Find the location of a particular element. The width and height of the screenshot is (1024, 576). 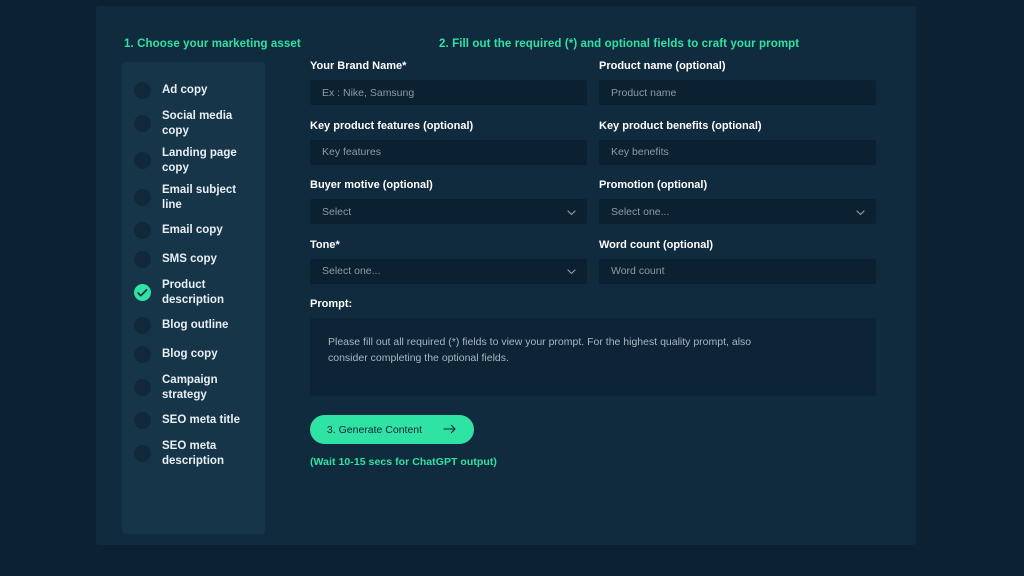

asset-item-campaign-strategy: Campaign strategy is located at coordinates (193, 387).